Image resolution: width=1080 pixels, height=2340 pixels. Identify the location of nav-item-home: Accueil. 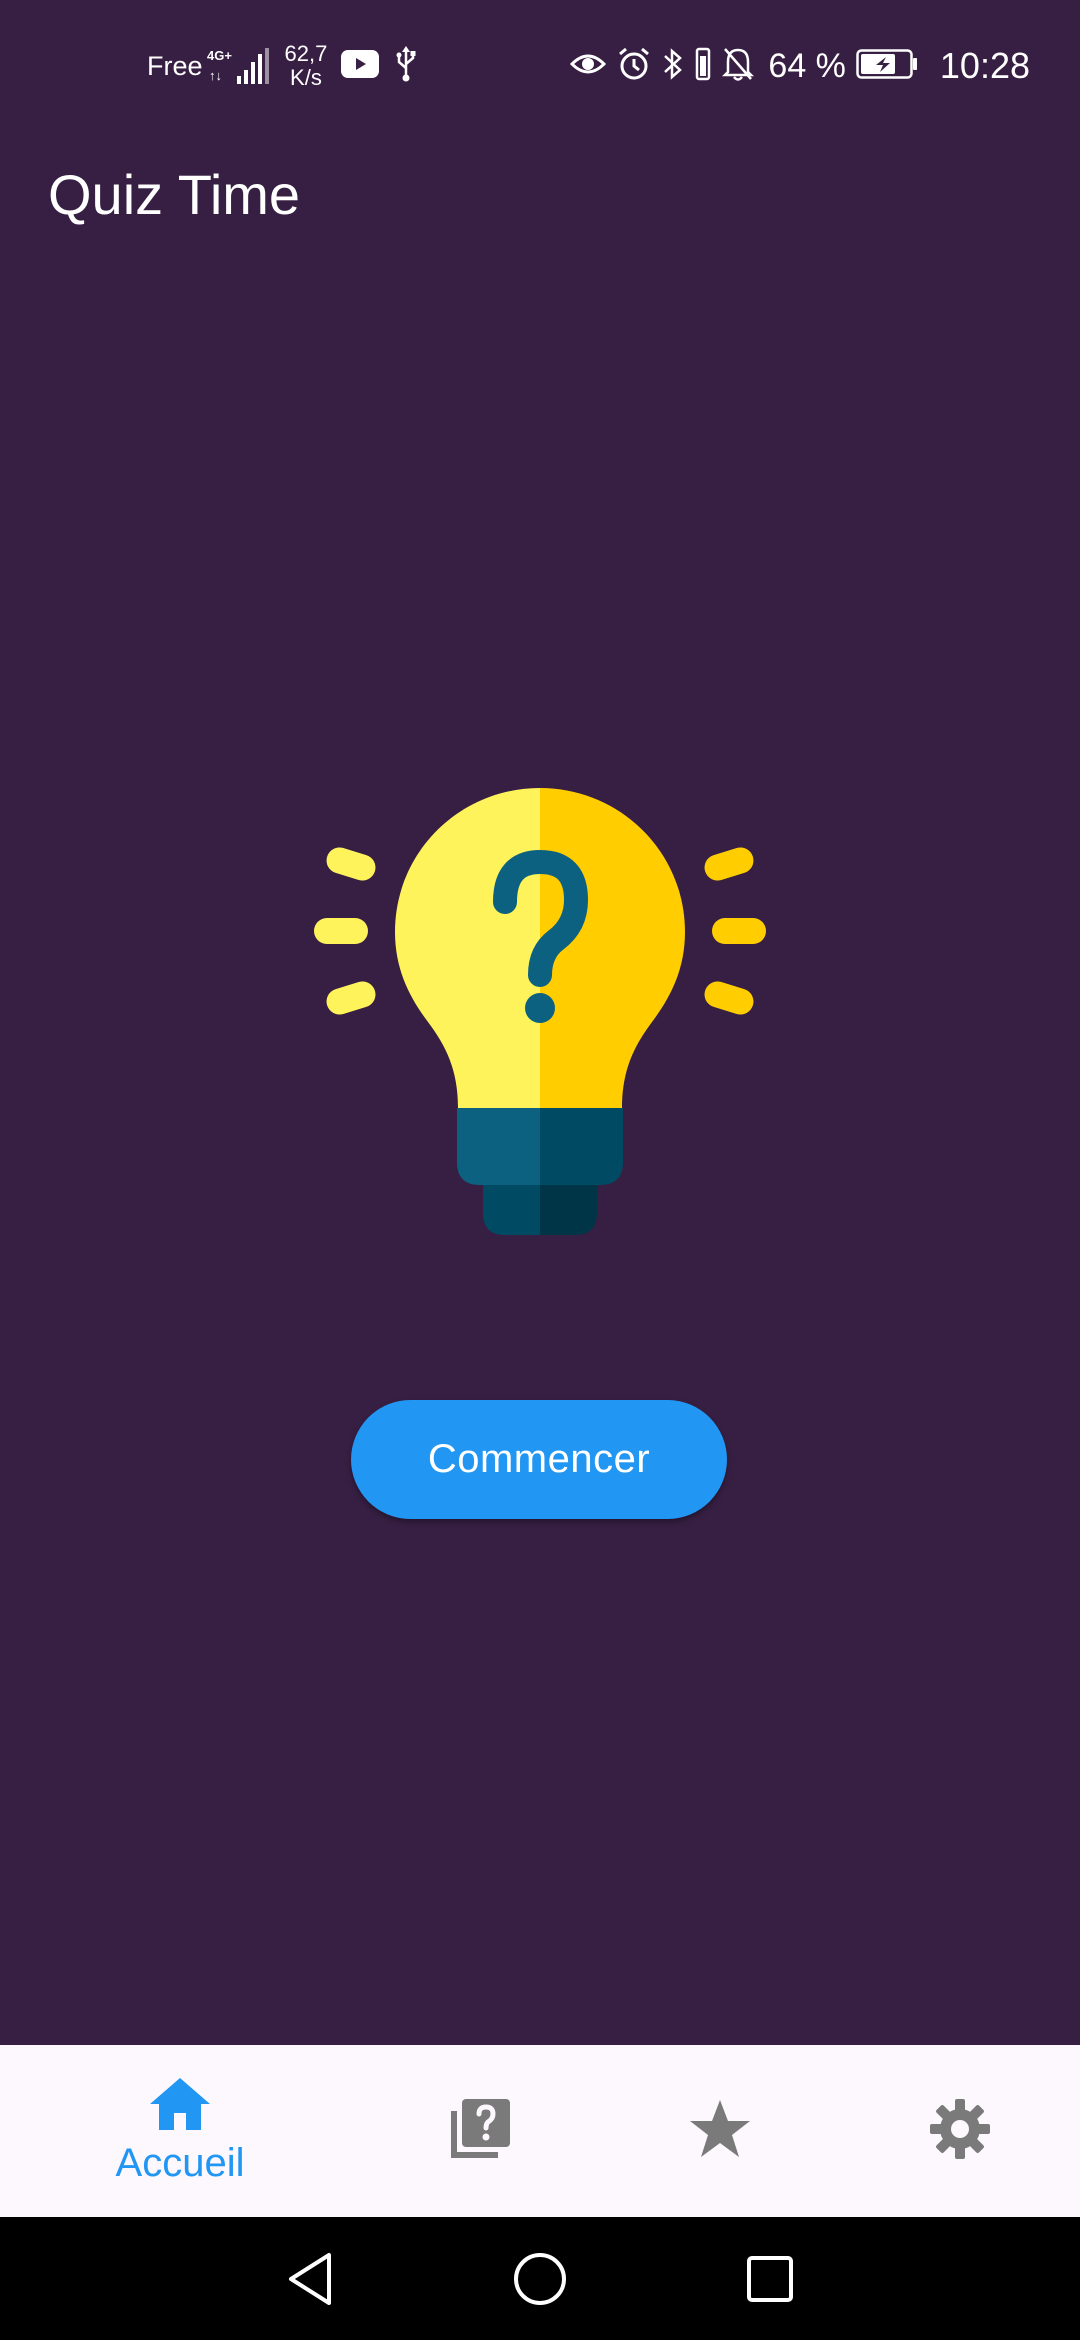
(180, 2131).